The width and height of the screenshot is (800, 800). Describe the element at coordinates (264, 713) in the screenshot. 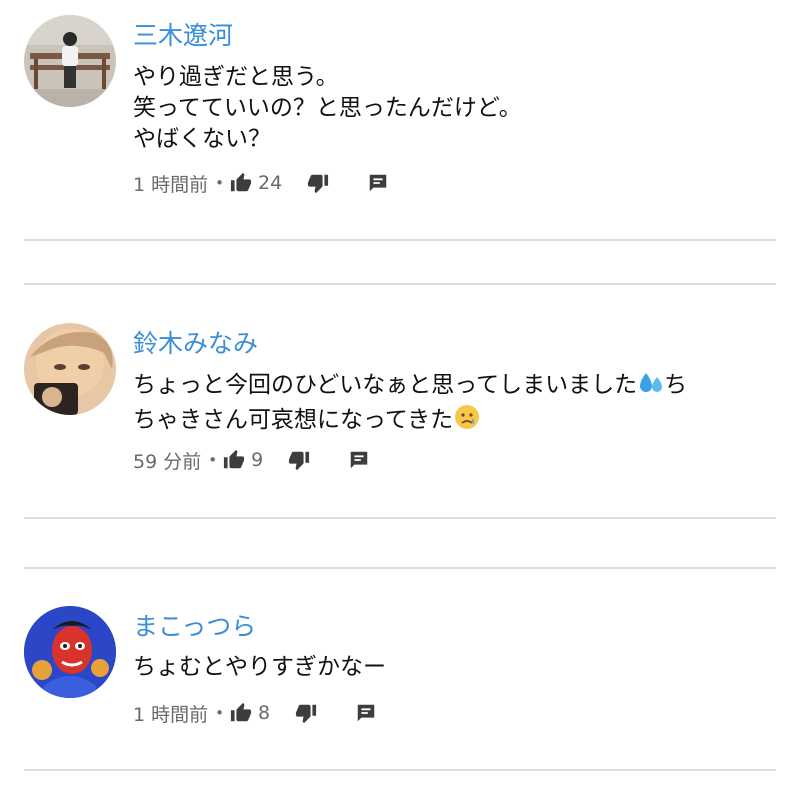

I see `like-count: 8` at that location.